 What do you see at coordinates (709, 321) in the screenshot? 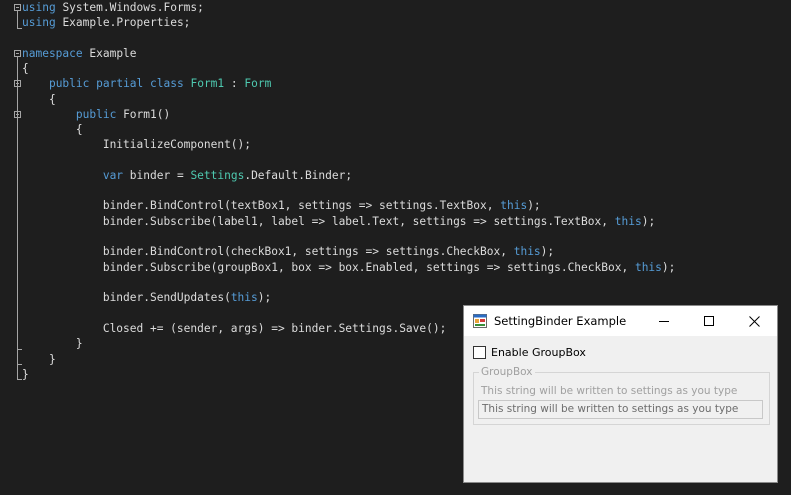
I see `maximize-icon` at bounding box center [709, 321].